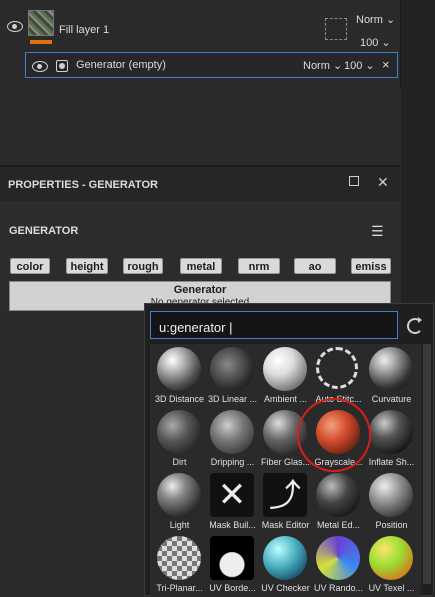 This screenshot has width=435, height=597. I want to click on tile-label: Curvature, so click(391, 399).